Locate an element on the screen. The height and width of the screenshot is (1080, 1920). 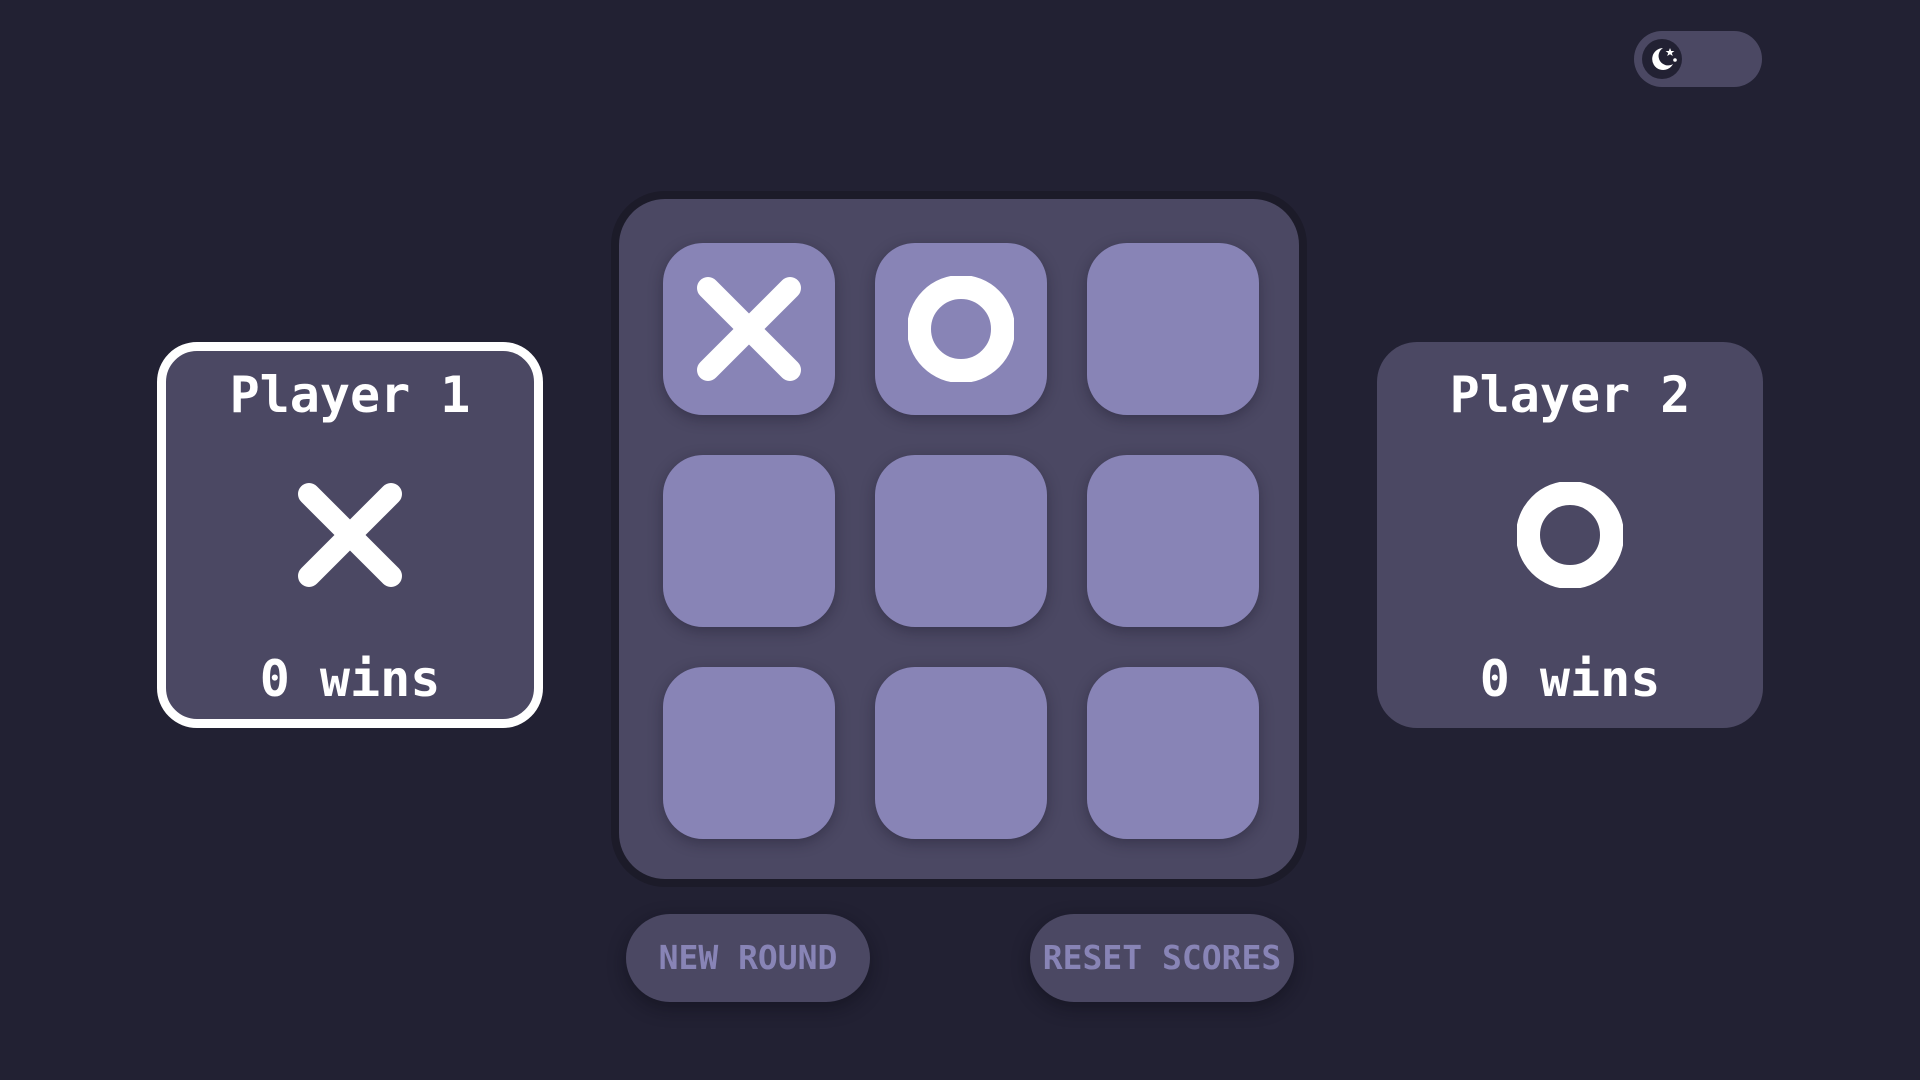
moon-stars-icon is located at coordinates (1664, 59).